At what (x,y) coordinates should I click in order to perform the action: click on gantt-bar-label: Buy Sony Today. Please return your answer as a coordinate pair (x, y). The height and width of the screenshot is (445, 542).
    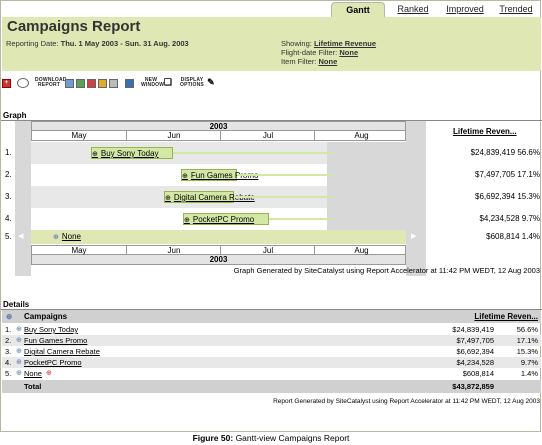
    Looking at the image, I should click on (130, 153).